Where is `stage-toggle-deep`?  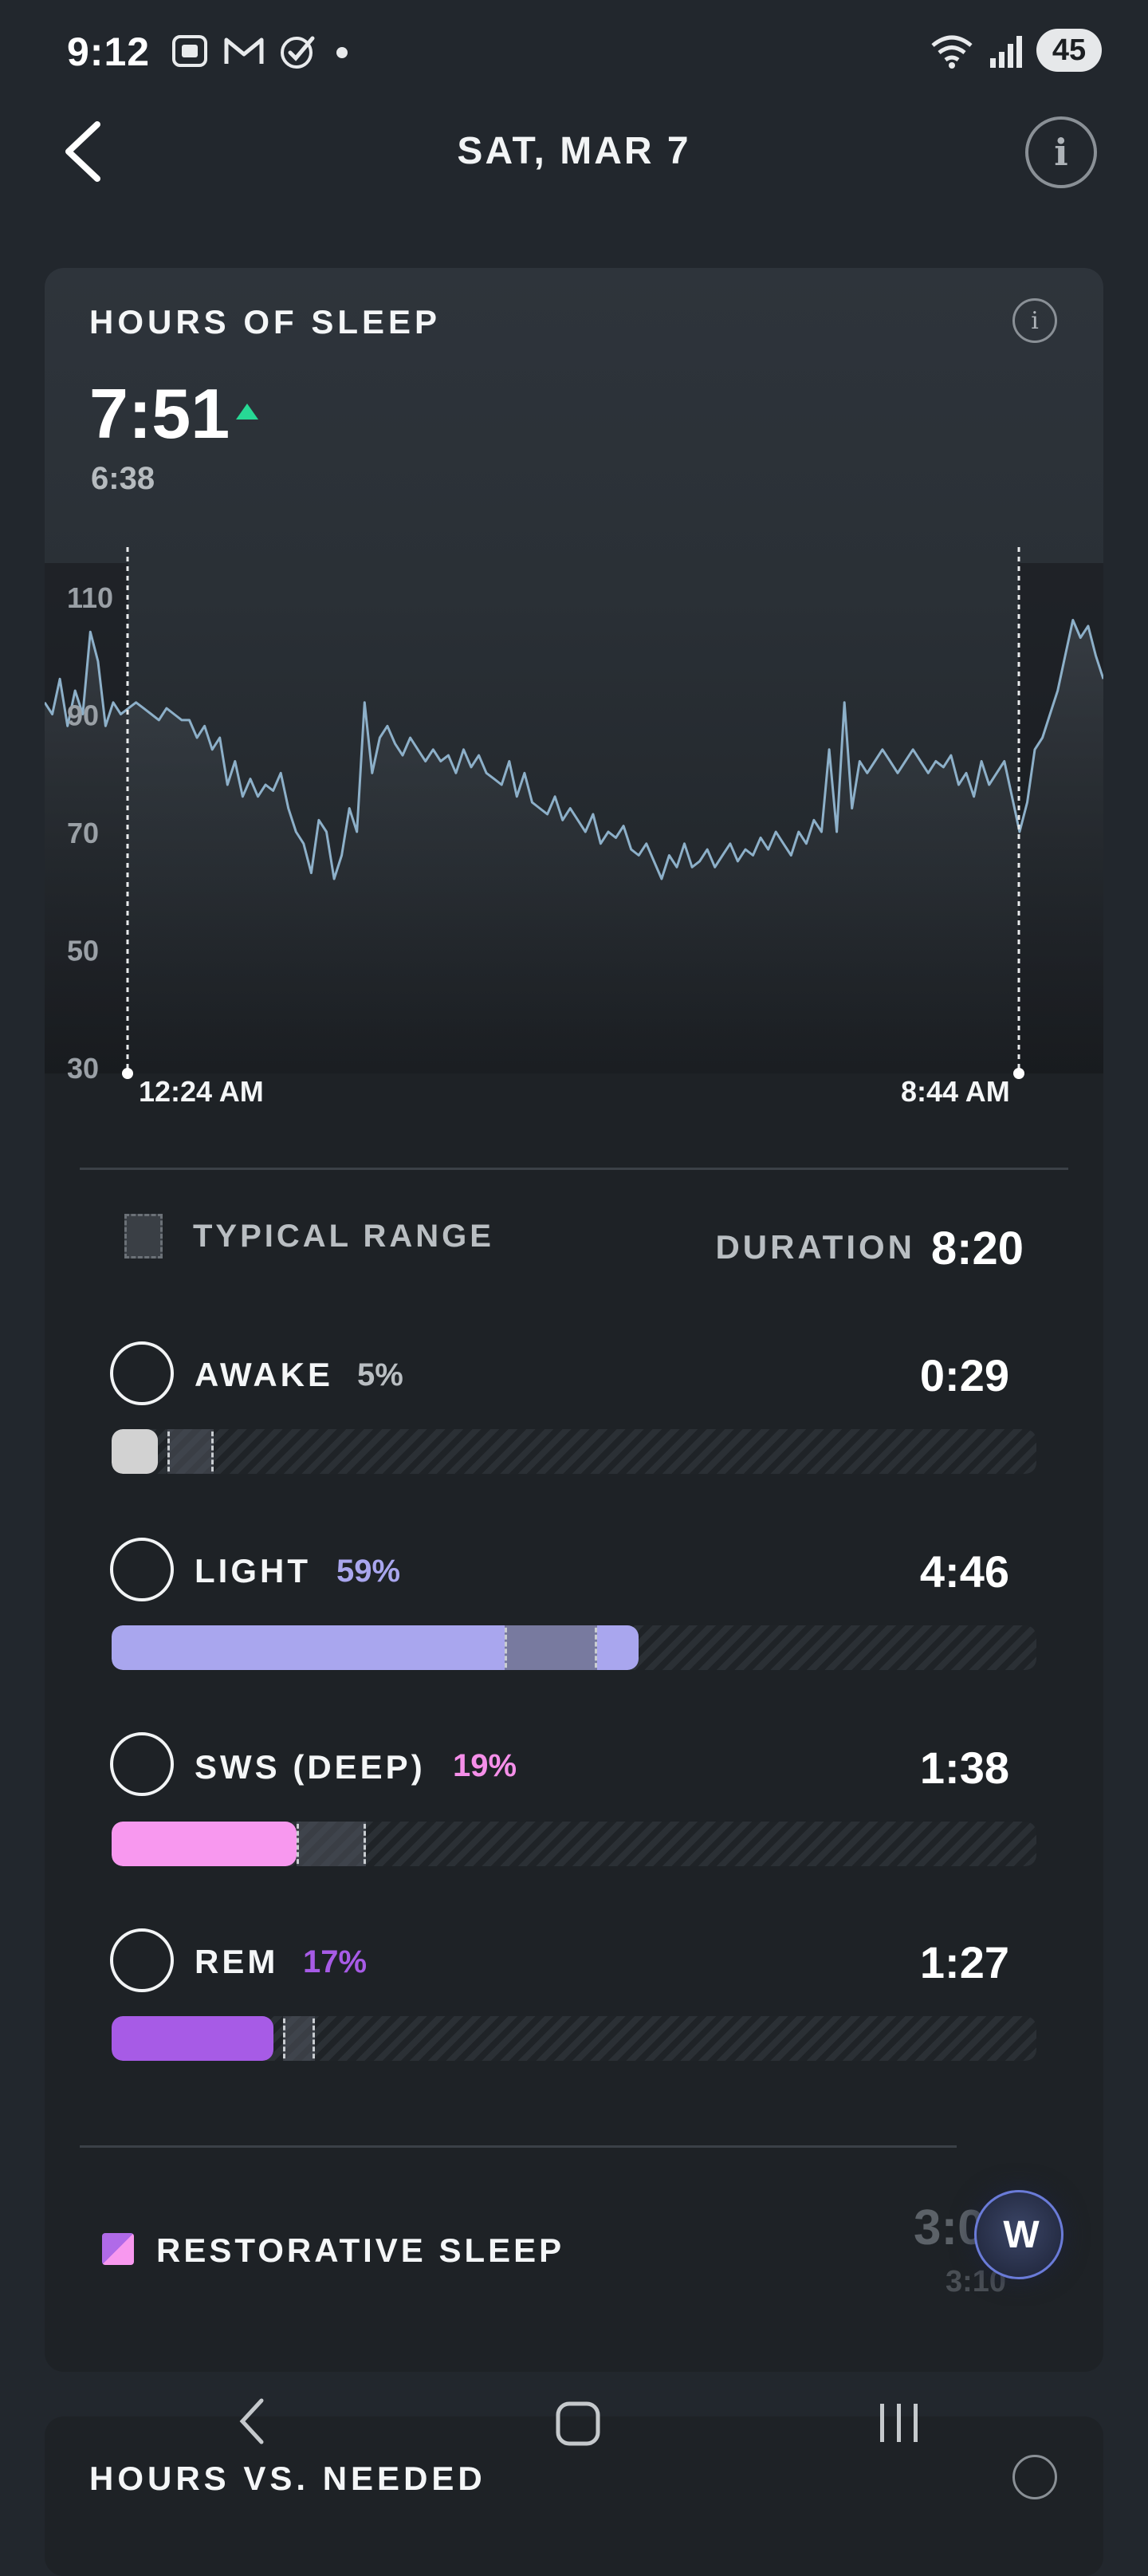 stage-toggle-deep is located at coordinates (142, 1764).